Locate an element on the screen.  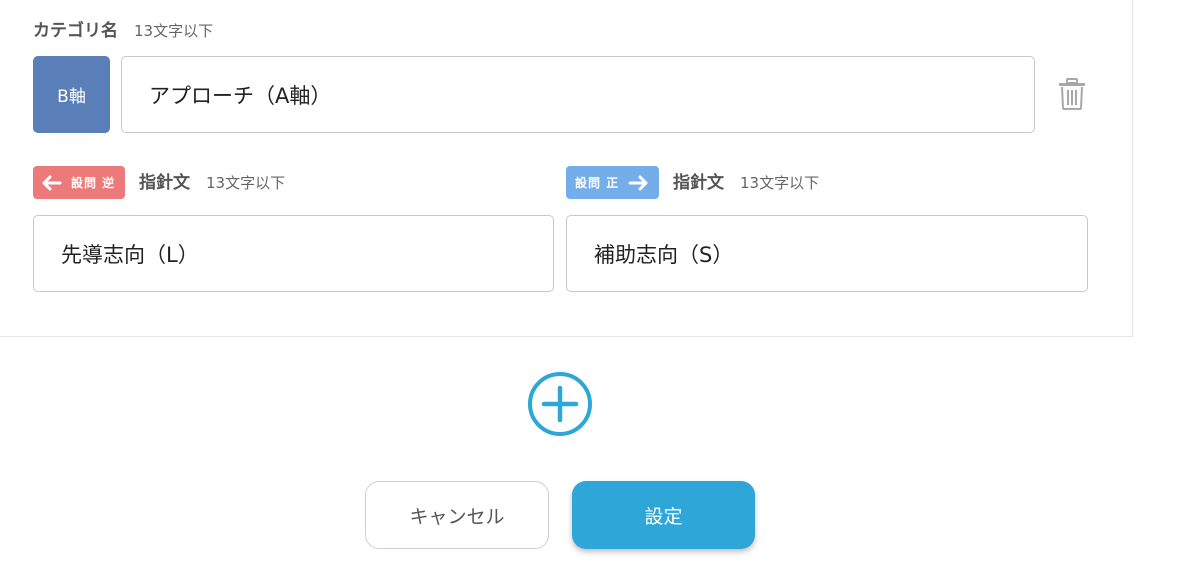
forward-question-badge: 設問 正 is located at coordinates (612, 182).